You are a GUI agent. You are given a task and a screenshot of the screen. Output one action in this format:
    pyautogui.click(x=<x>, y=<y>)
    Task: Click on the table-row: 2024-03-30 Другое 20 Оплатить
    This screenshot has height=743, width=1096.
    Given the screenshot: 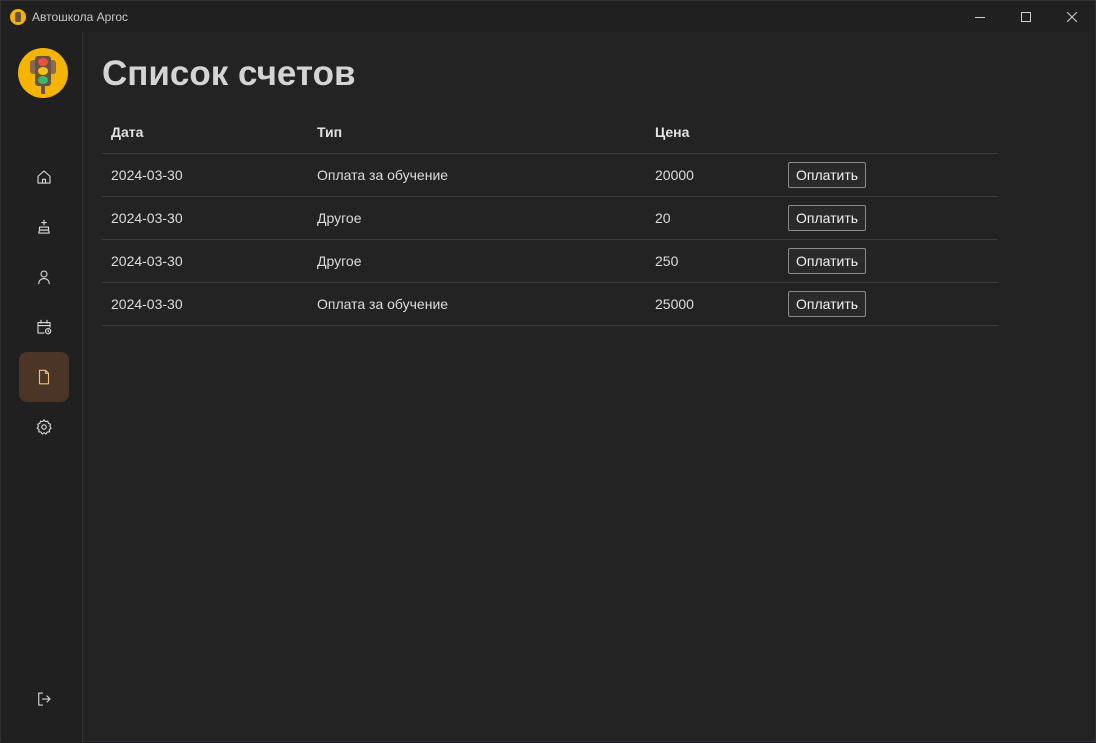 What is the action you would take?
    pyautogui.click(x=550, y=218)
    